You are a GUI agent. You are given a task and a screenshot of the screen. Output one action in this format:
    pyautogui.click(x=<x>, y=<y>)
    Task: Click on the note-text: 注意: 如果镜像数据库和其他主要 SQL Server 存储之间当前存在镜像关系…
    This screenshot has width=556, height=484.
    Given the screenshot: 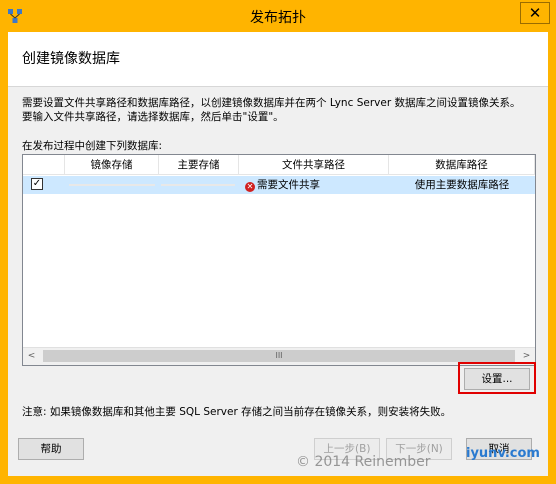 What is the action you would take?
    pyautogui.click(x=237, y=412)
    